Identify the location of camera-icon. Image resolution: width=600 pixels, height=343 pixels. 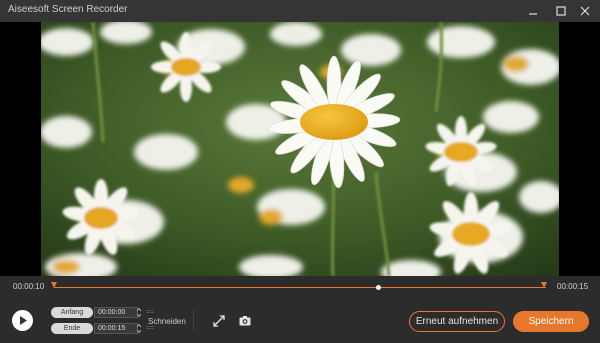
(245, 321).